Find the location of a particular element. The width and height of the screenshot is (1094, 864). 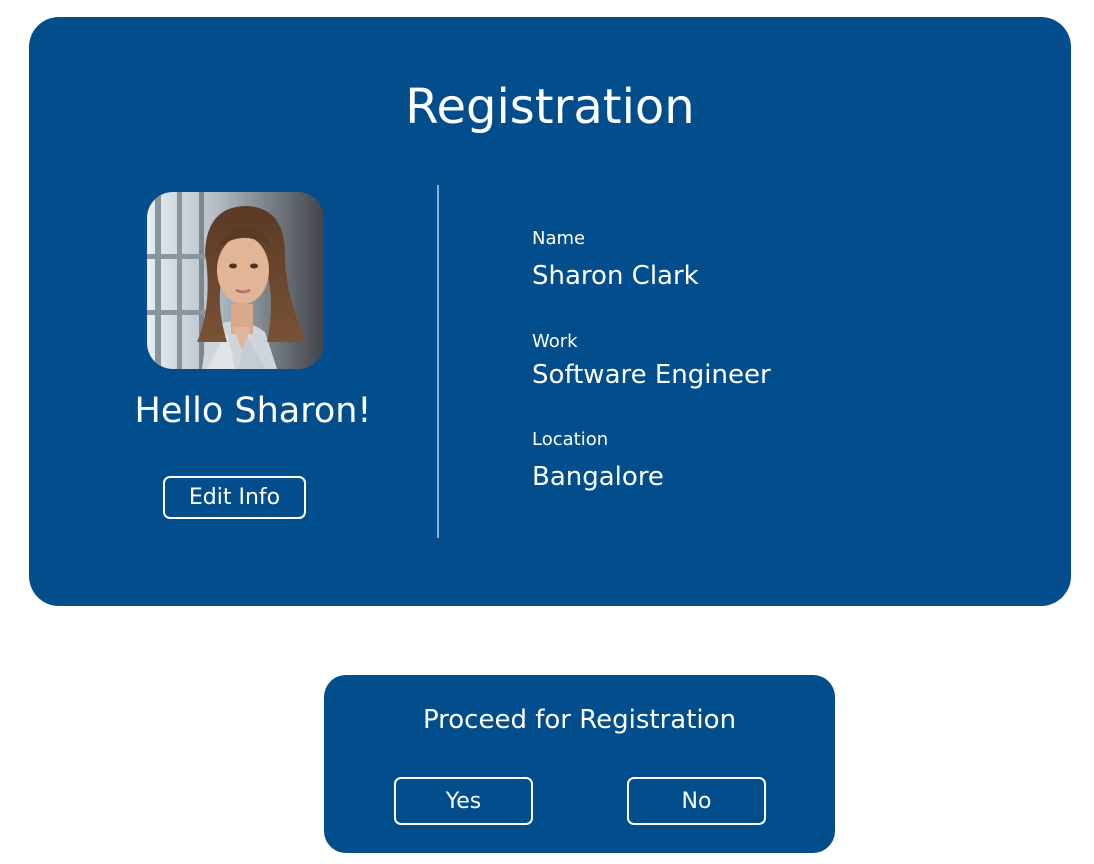

avatar-photo is located at coordinates (235, 280).